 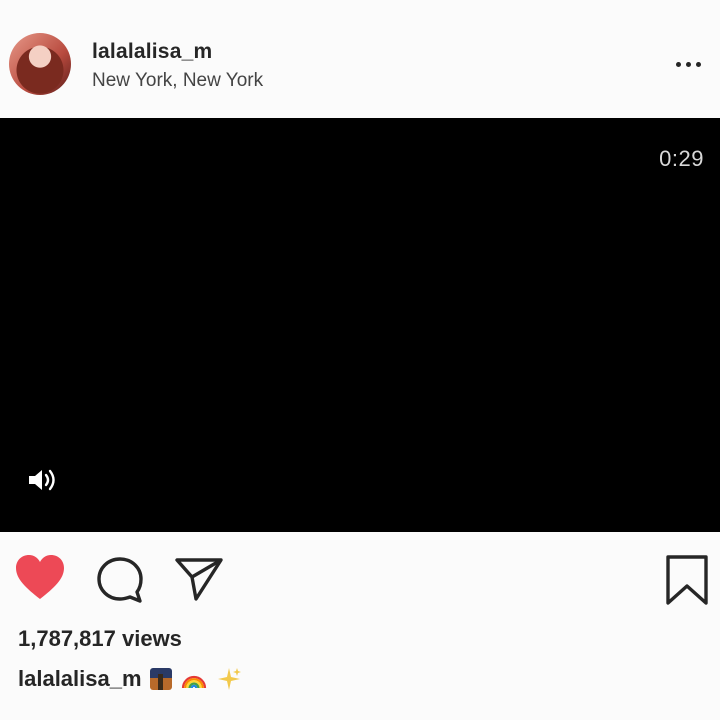 I want to click on heart-icon, so click(x=40, y=578).